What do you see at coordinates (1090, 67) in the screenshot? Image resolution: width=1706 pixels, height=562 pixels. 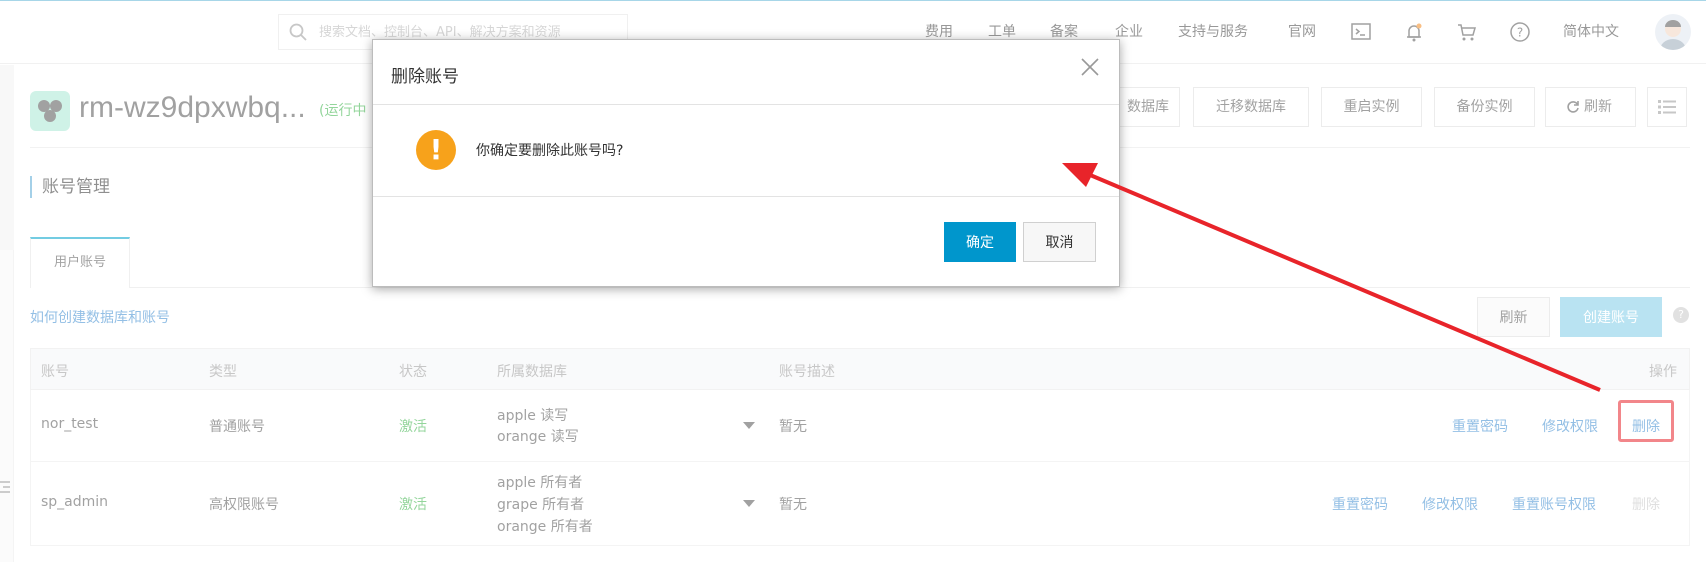 I see `close-icon` at bounding box center [1090, 67].